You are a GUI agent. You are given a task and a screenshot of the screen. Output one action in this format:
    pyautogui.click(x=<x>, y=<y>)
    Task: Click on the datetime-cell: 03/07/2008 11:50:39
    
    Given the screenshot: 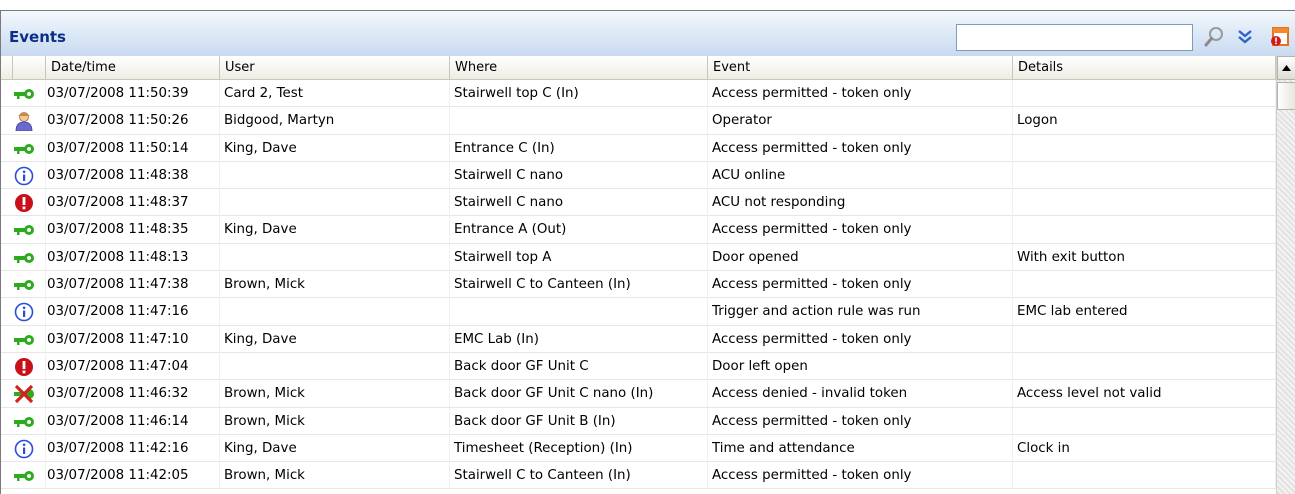 What is the action you would take?
    pyautogui.click(x=133, y=93)
    